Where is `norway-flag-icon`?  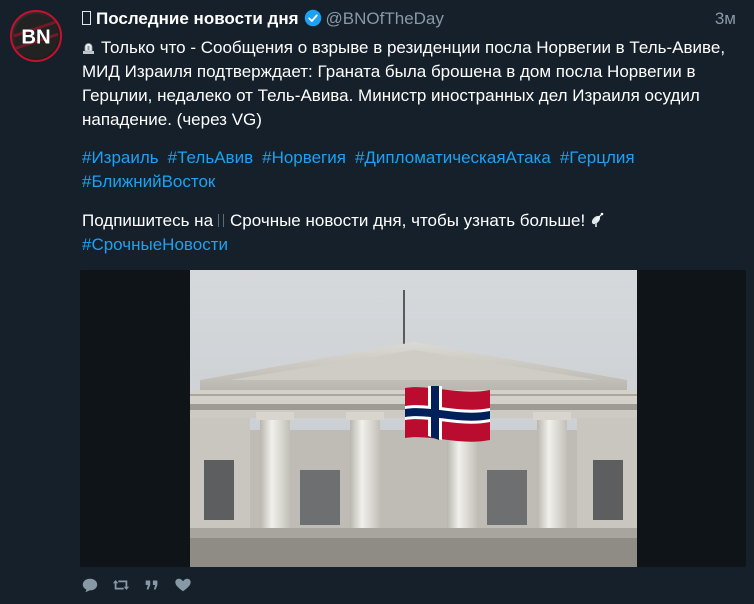 norway-flag-icon is located at coordinates (447, 414).